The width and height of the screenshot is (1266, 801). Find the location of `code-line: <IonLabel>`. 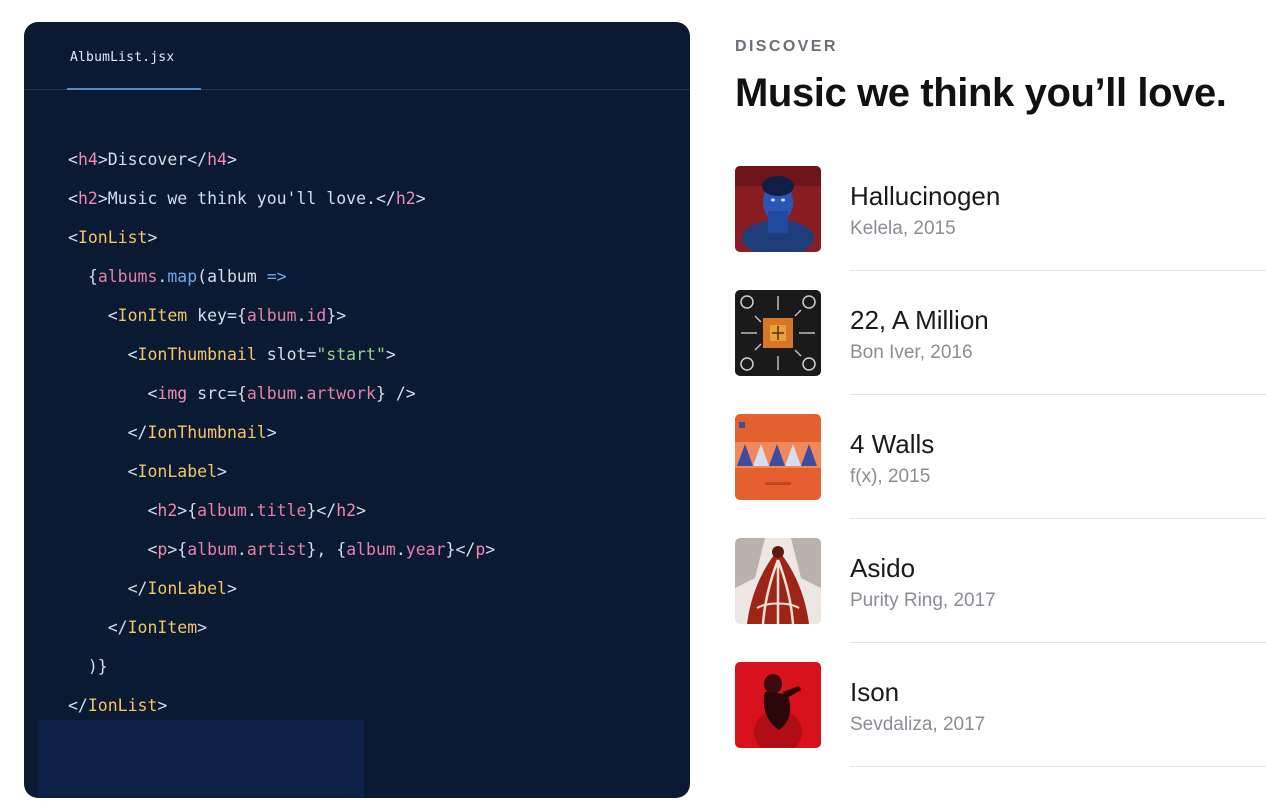

code-line: <IonLabel> is located at coordinates (281, 480).